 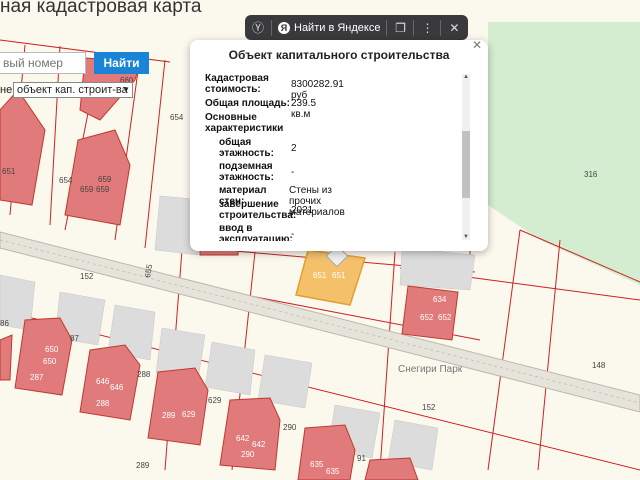 I want to click on scrollbar-thumb, so click(x=466, y=164).